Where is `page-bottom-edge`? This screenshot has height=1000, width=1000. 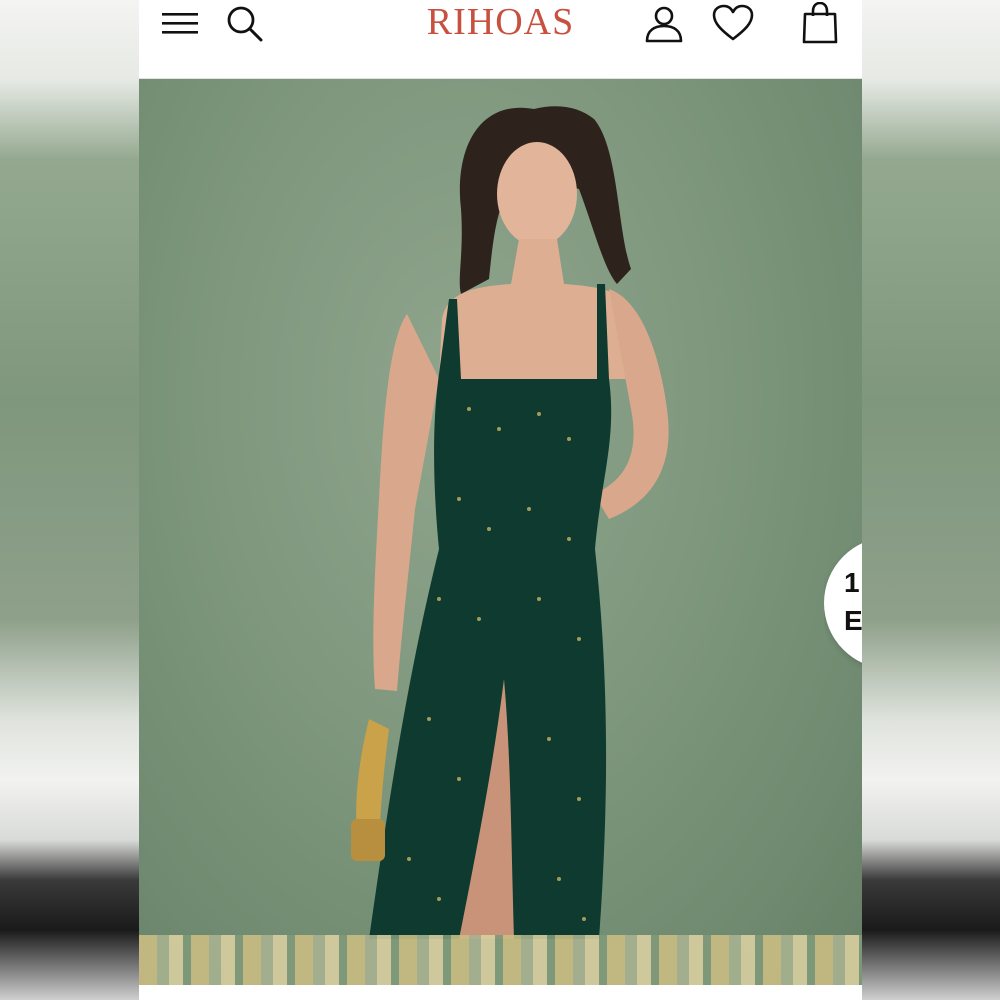
page-bottom-edge is located at coordinates (500, 992).